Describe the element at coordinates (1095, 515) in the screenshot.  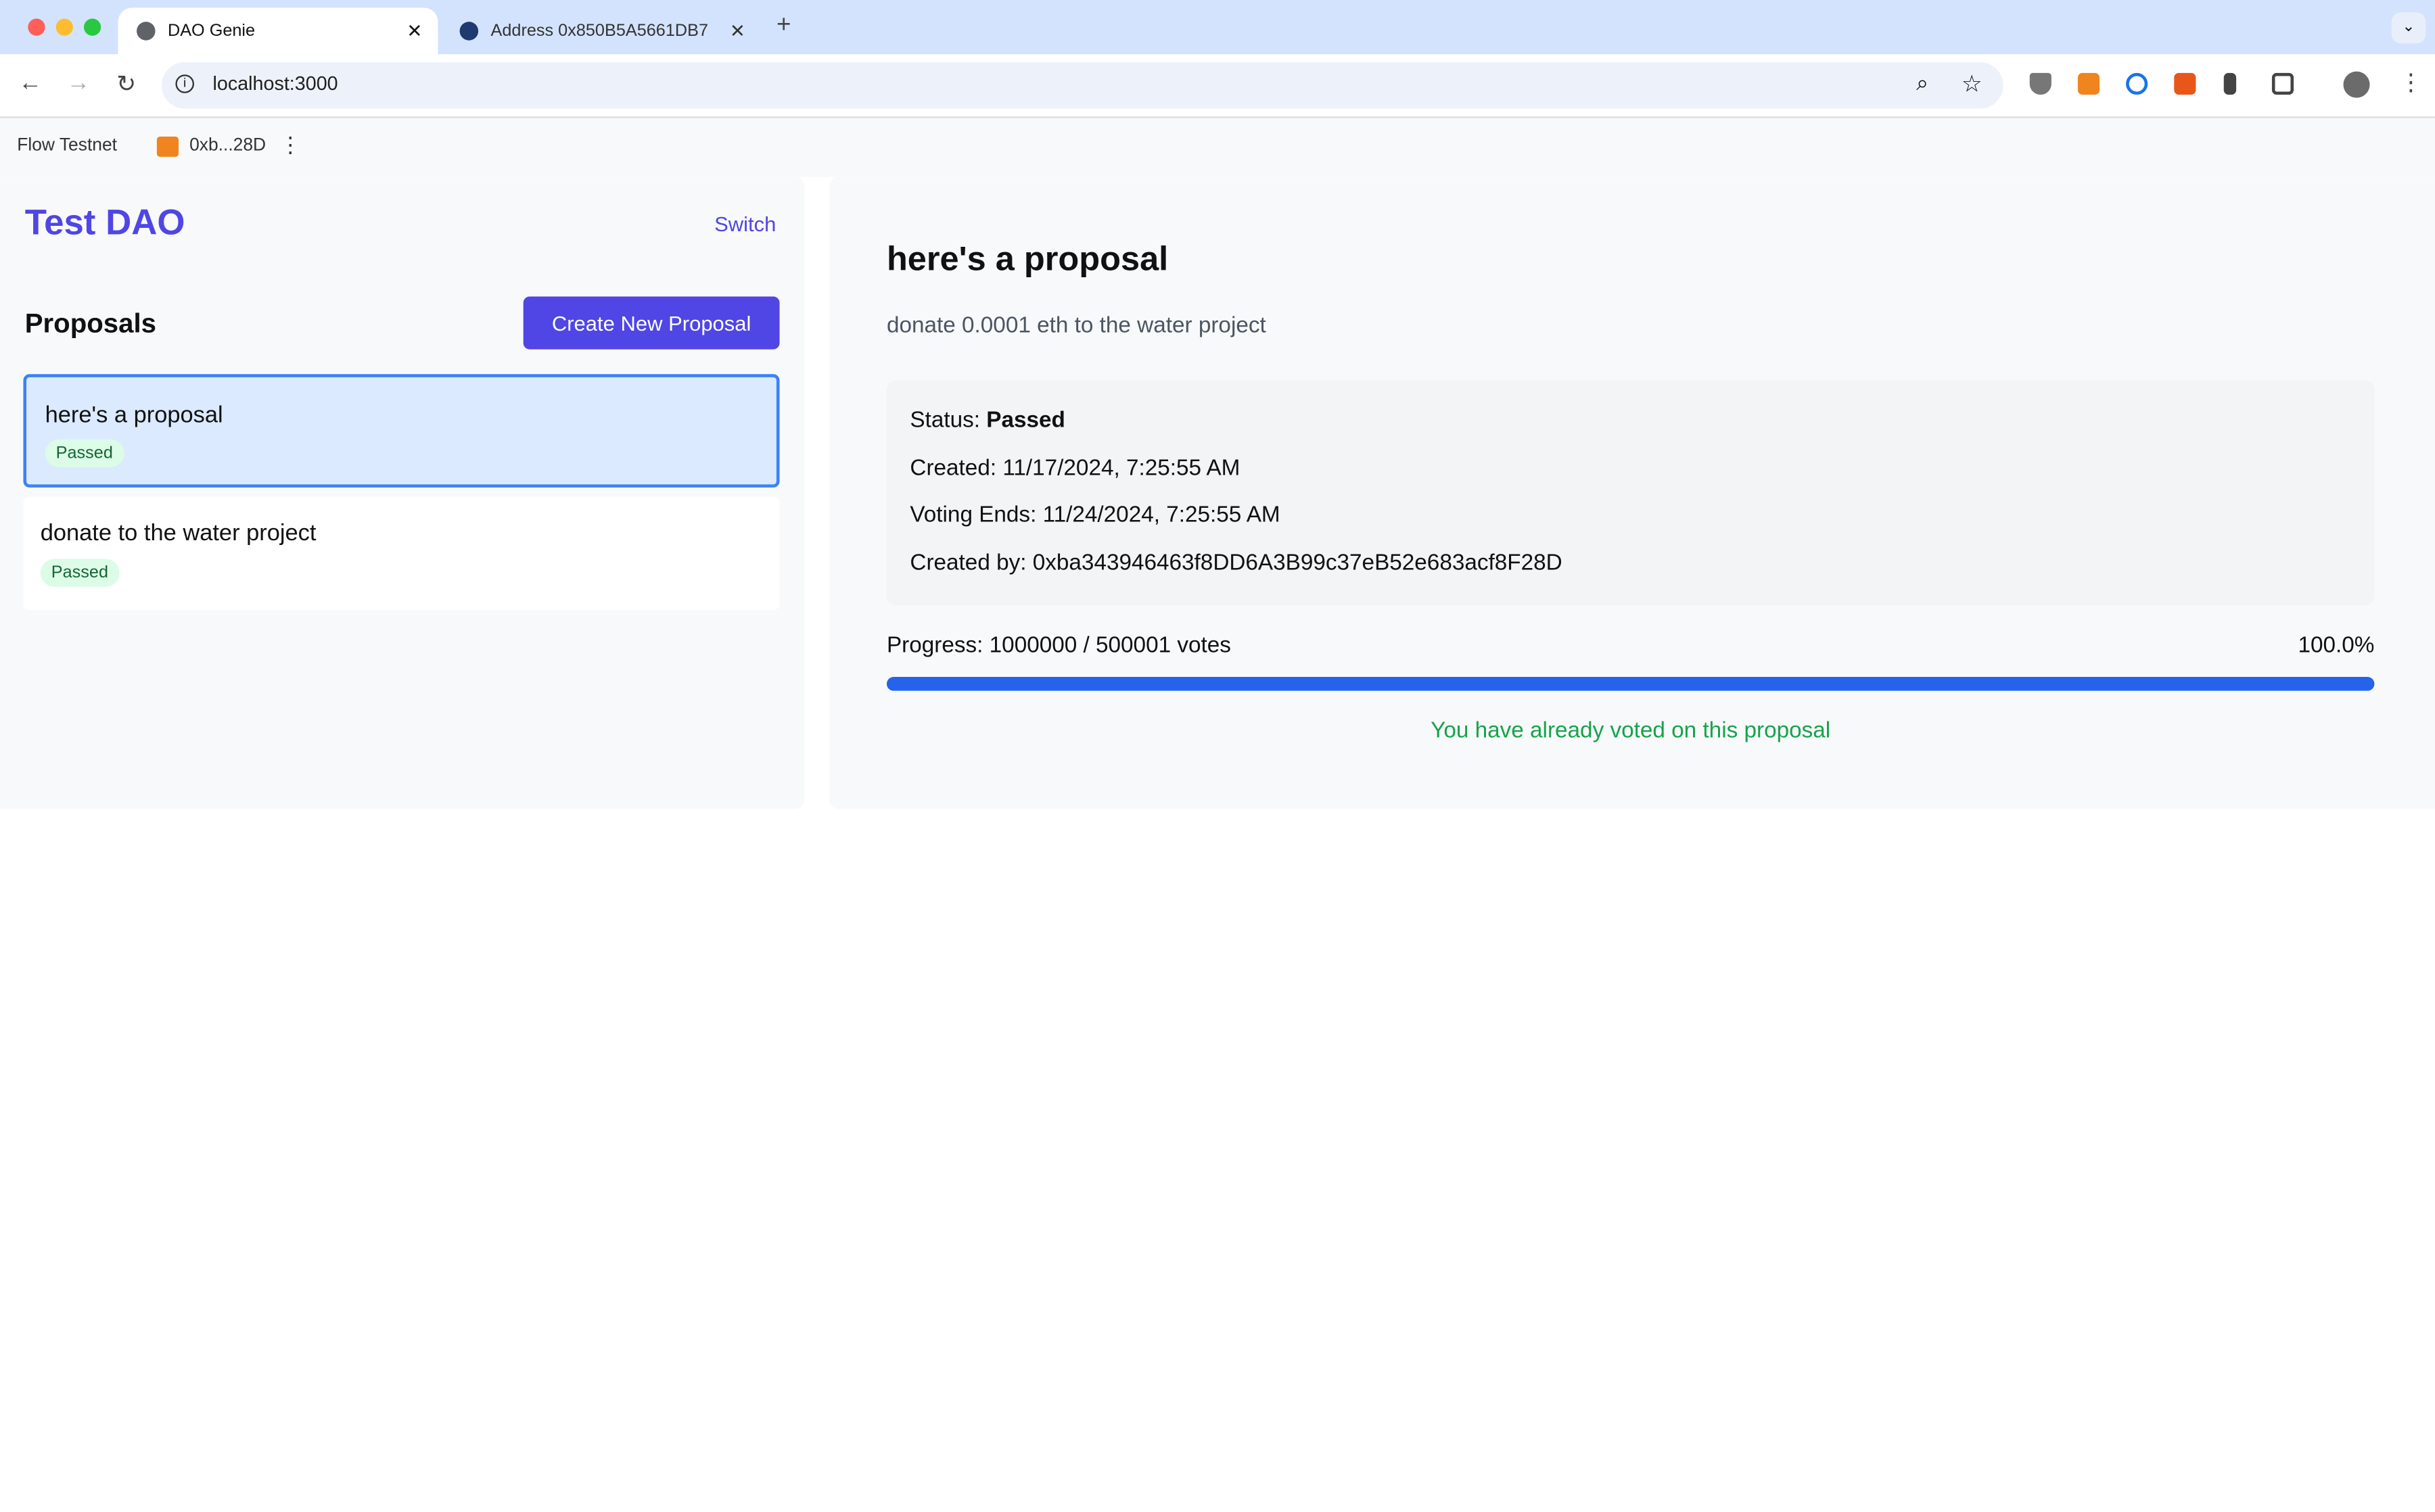
I see `voting-ends-date: Voting Ends: 11/24/2024, 7:25:55 AM` at that location.